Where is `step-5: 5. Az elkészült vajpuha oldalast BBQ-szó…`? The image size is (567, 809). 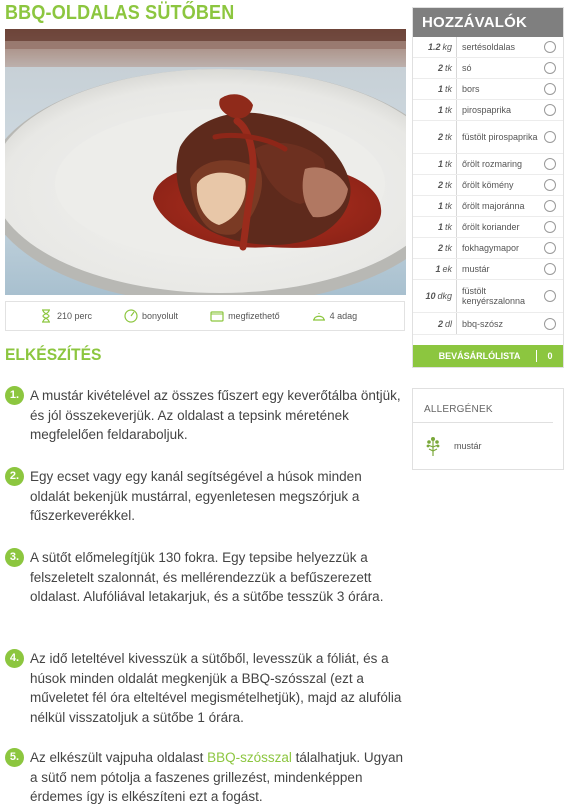
step-5: 5. Az elkészült vajpuha oldalast BBQ-szó… is located at coordinates (205, 777).